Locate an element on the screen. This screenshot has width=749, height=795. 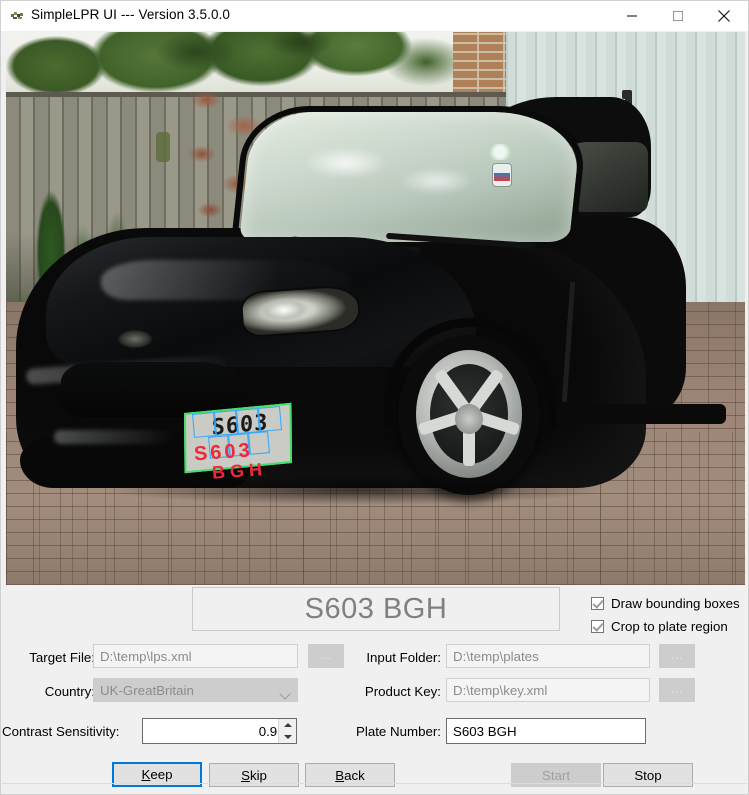
side-sill is located at coordinates (626, 414).